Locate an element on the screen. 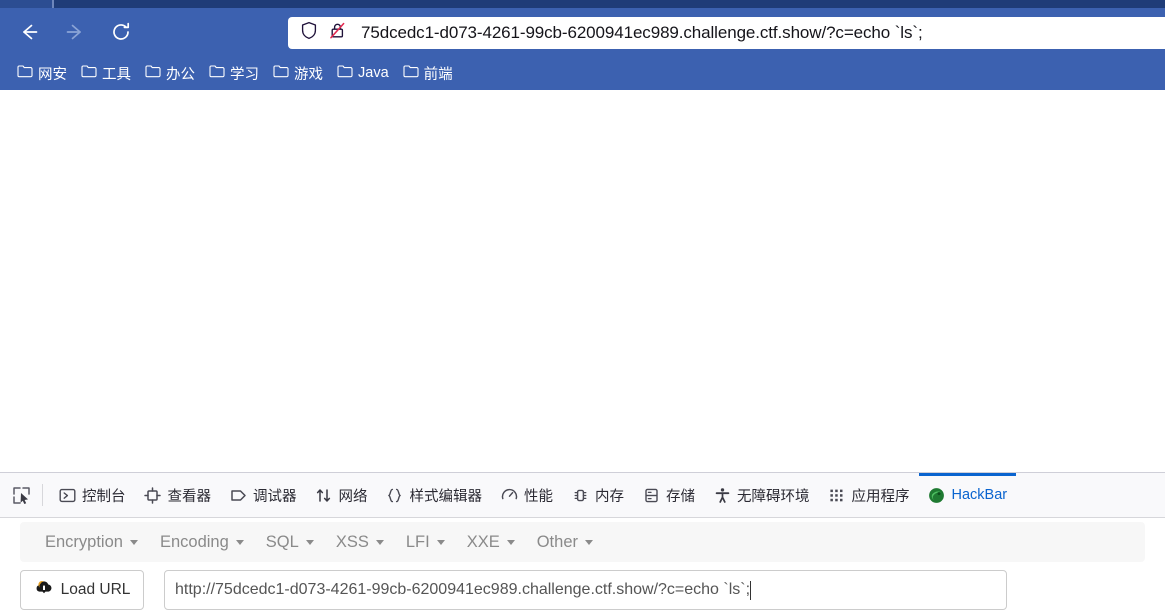  load-url-button: Load URL is located at coordinates (82, 590).